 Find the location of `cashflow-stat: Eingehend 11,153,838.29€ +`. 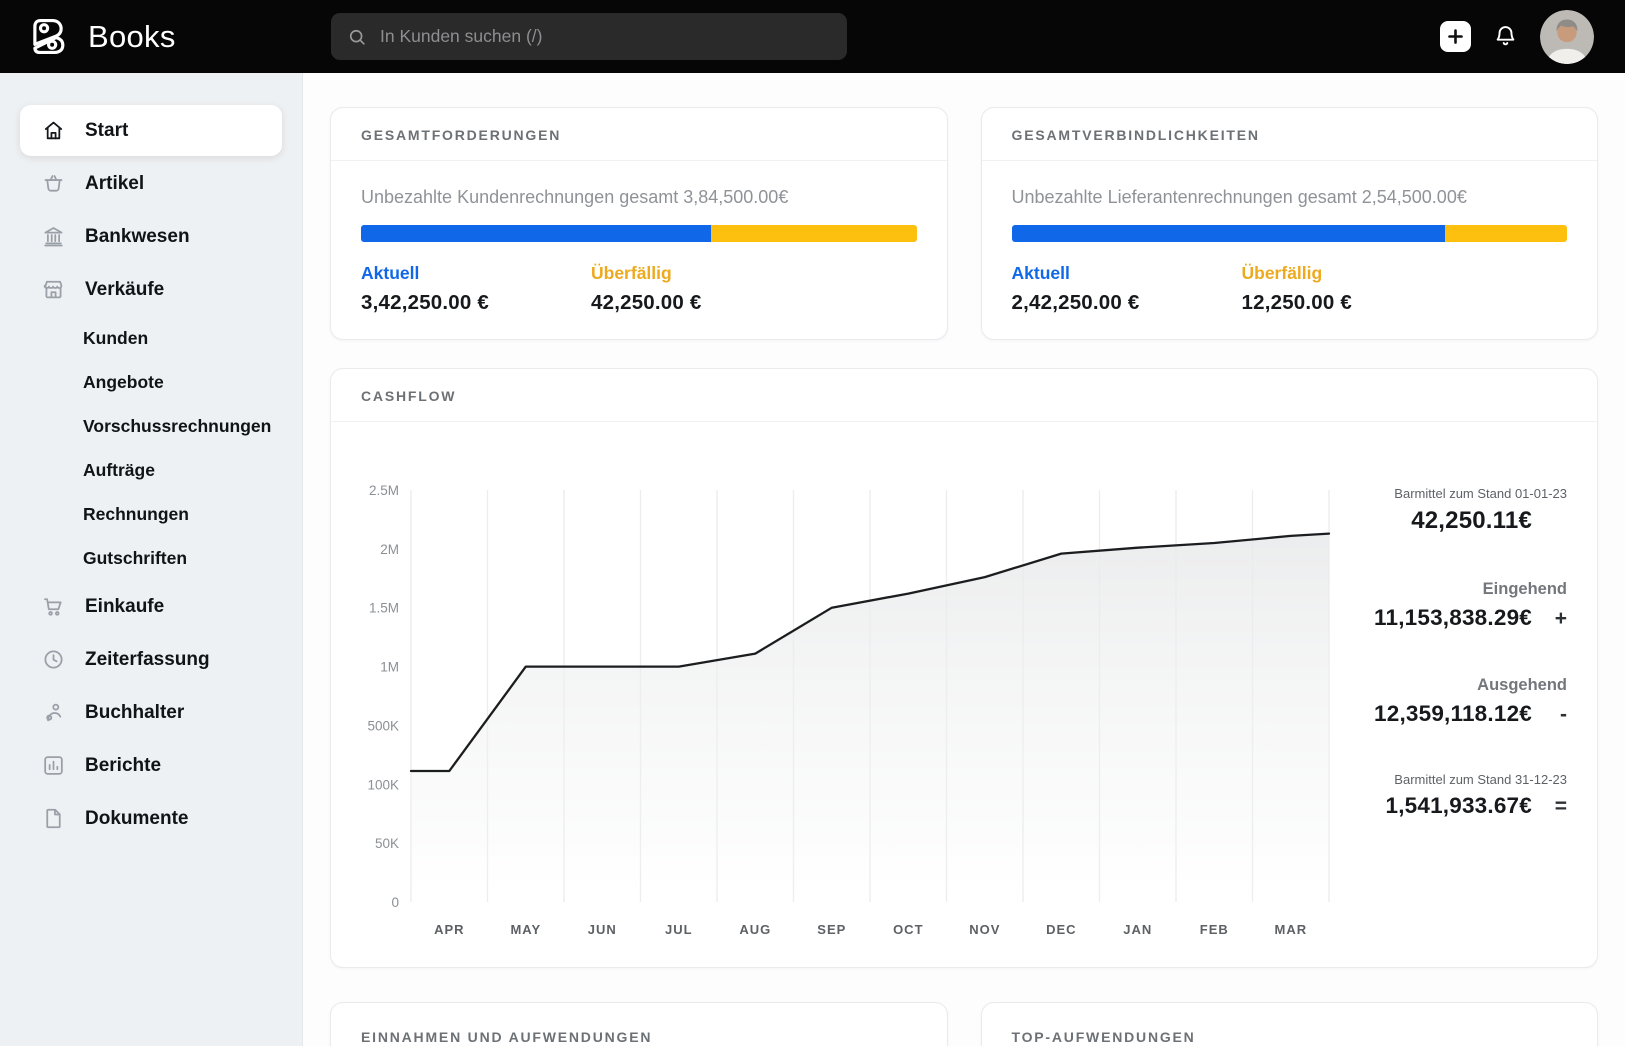

cashflow-stat: Eingehend 11,153,838.29€ + is located at coordinates (1451, 605).